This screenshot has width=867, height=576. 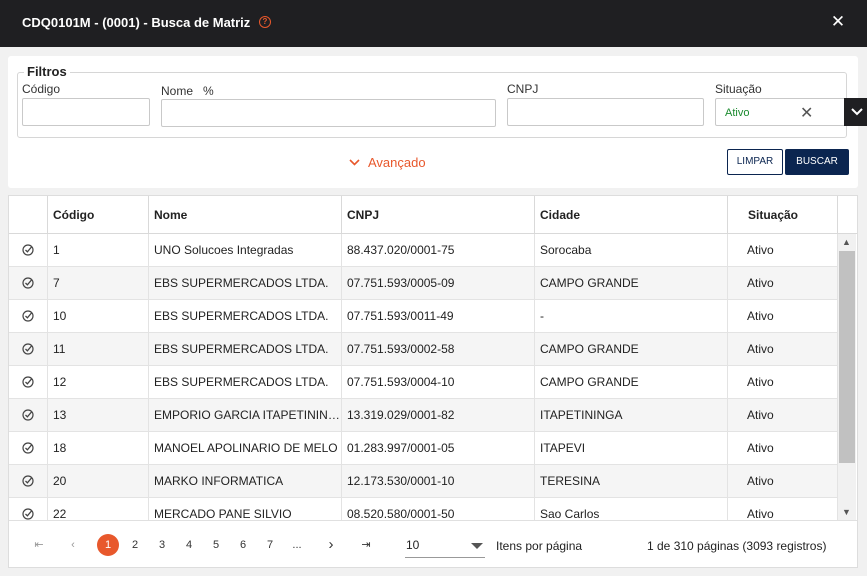 What do you see at coordinates (39, 545) in the screenshot?
I see `first-page-button: ⇤` at bounding box center [39, 545].